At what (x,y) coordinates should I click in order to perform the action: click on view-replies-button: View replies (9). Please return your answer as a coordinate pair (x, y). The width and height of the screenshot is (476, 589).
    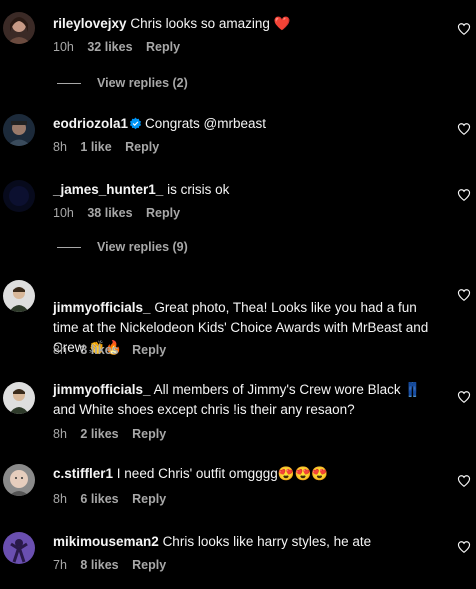
    Looking at the image, I should click on (122, 247).